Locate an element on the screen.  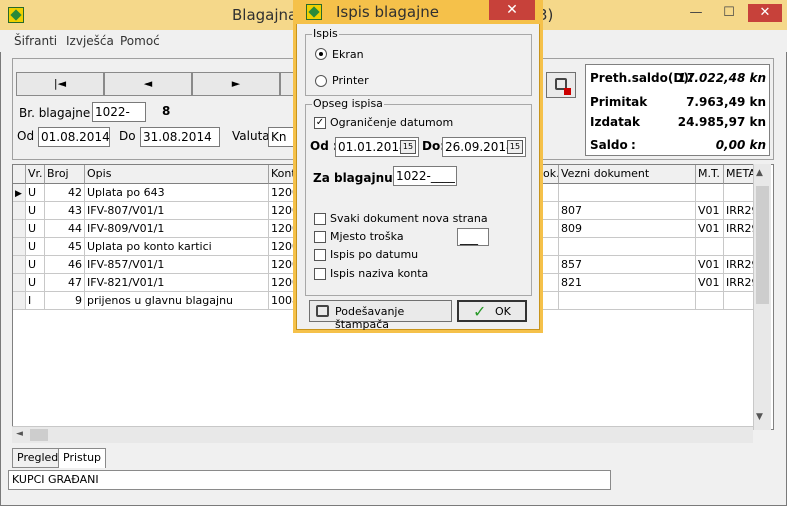
saldo-value: 0,00 kn is located at coordinates (740, 145).